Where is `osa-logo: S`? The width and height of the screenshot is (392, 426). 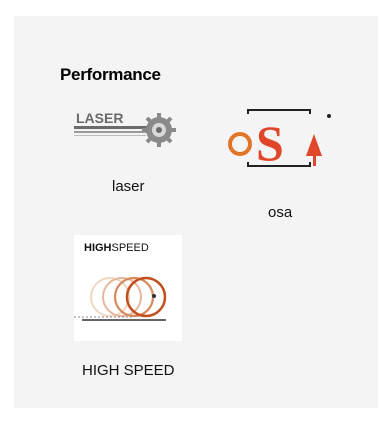 osa-logo: S is located at coordinates (281, 139).